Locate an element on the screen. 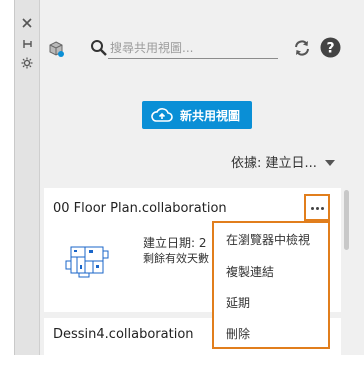 Image resolution: width=364 pixels, height=372 pixels. more-options-button is located at coordinates (317, 207).